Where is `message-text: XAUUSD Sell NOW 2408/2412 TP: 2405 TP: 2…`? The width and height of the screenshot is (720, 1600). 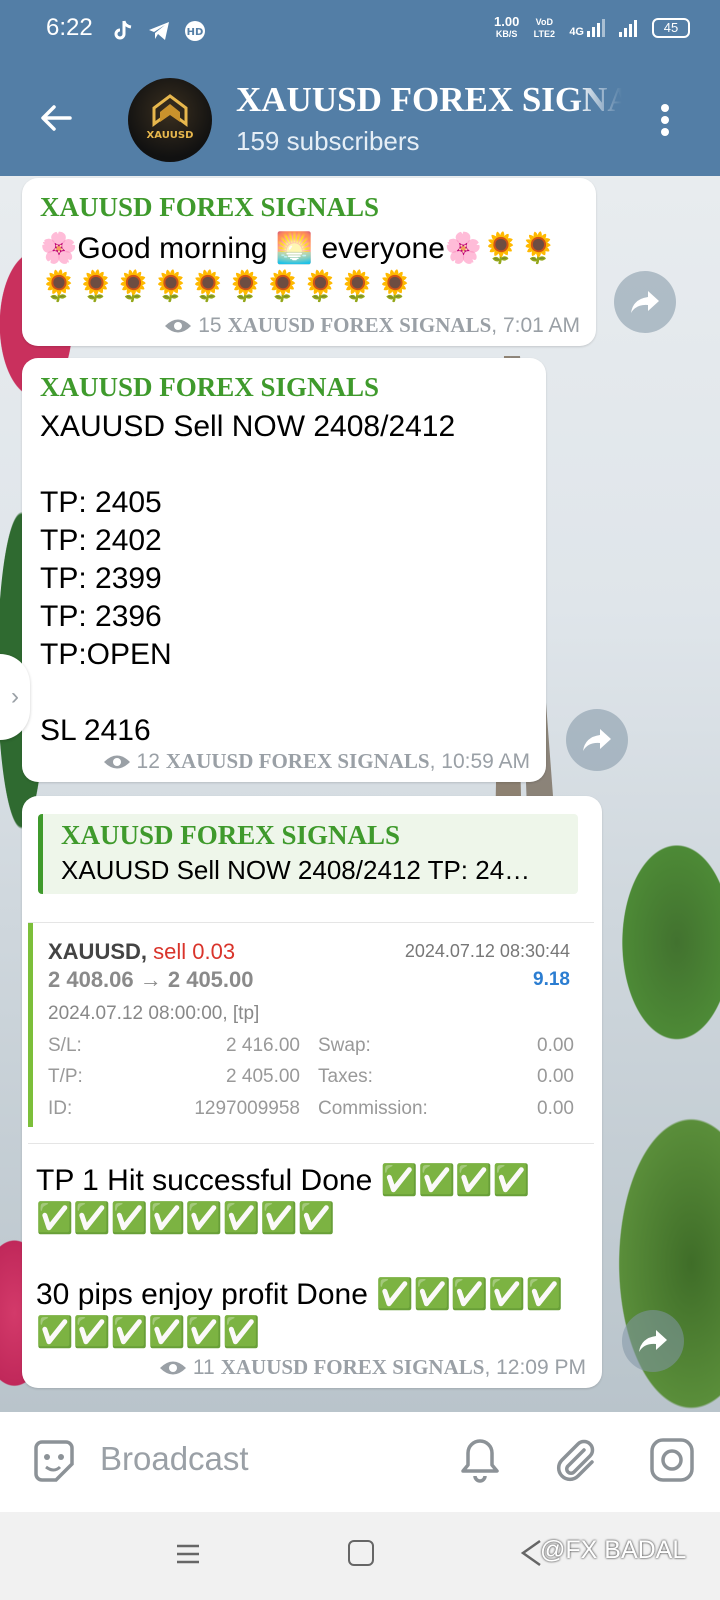 message-text: XAUUSD Sell NOW 2408/2412 TP: 2405 TP: 2… is located at coordinates (248, 578).